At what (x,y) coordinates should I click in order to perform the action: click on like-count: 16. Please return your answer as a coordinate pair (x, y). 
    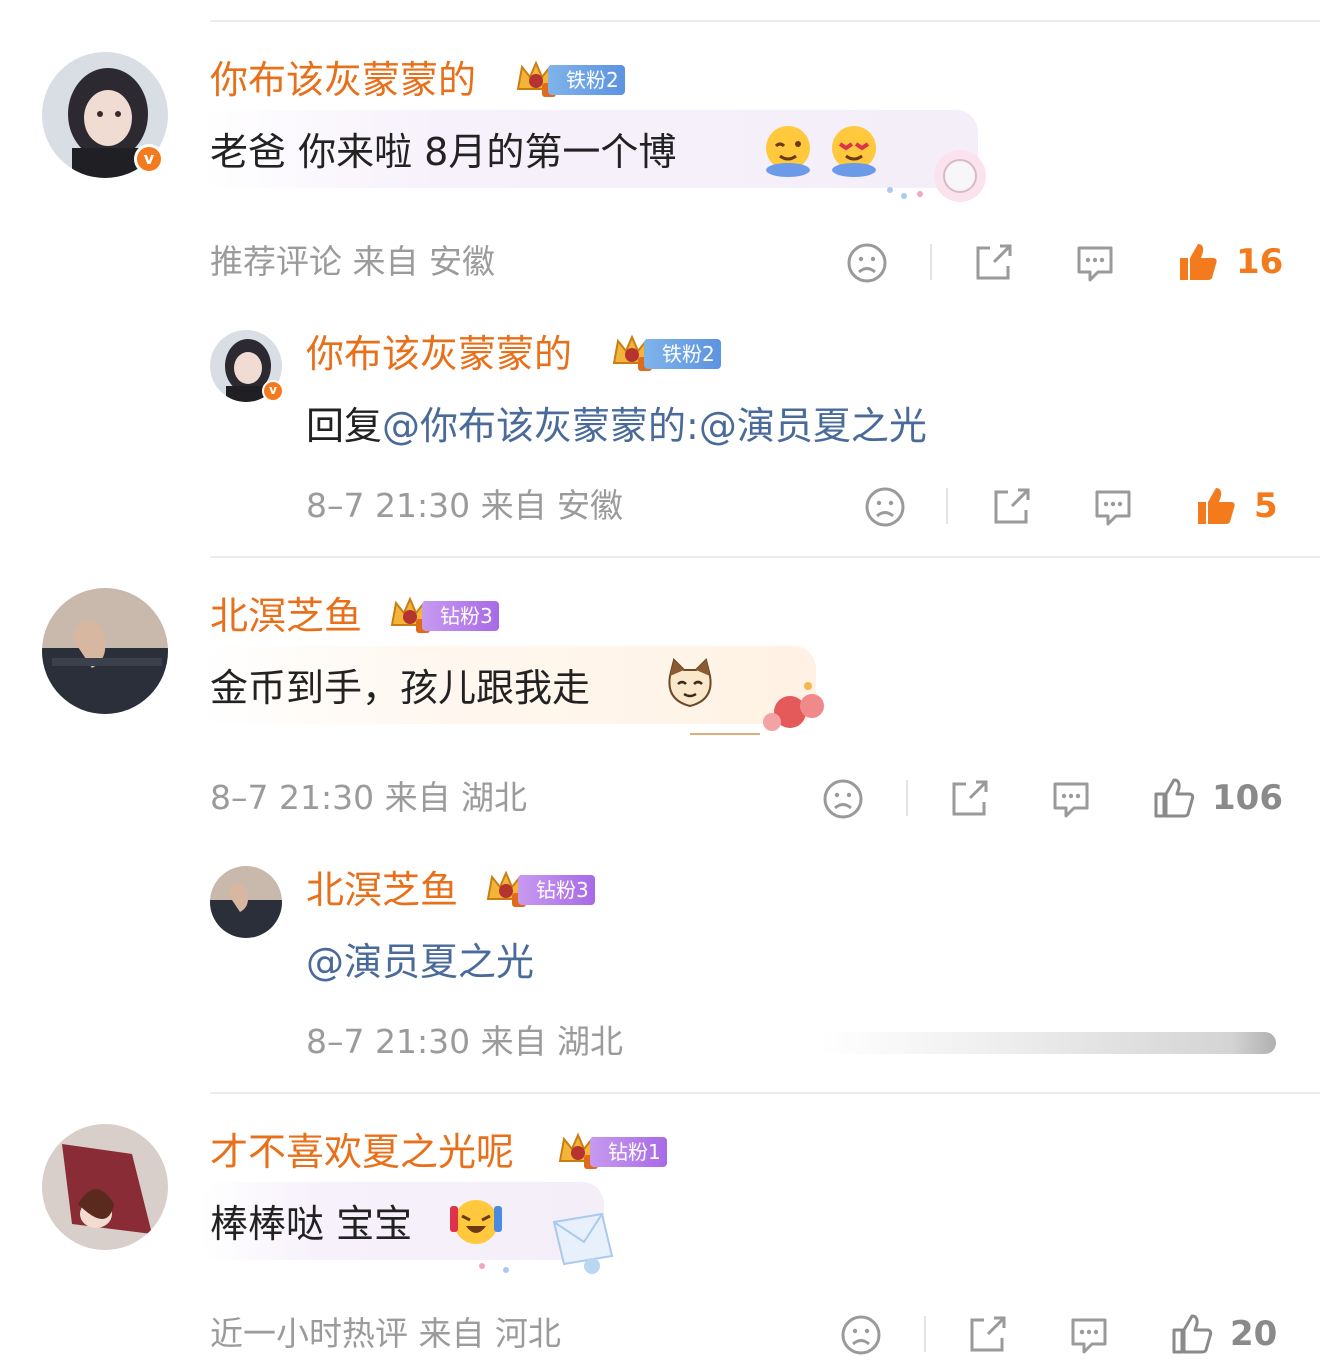
    Looking at the image, I should click on (1260, 262).